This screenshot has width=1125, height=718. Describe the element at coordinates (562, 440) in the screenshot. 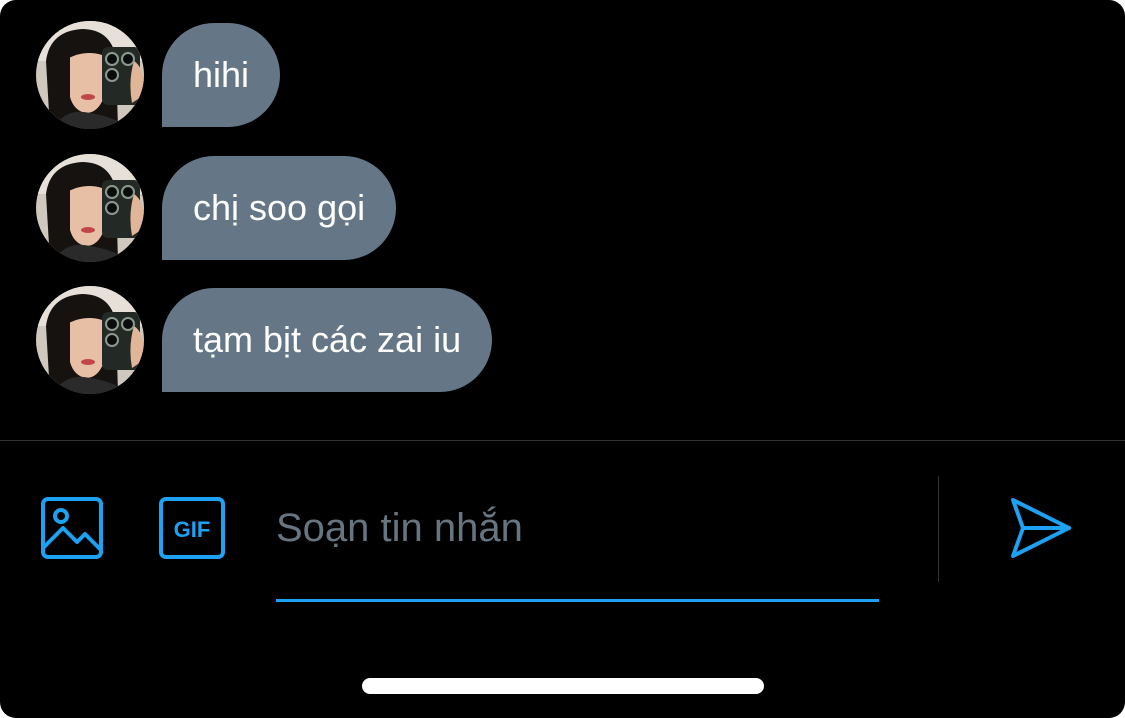

I see `composer-divider` at that location.